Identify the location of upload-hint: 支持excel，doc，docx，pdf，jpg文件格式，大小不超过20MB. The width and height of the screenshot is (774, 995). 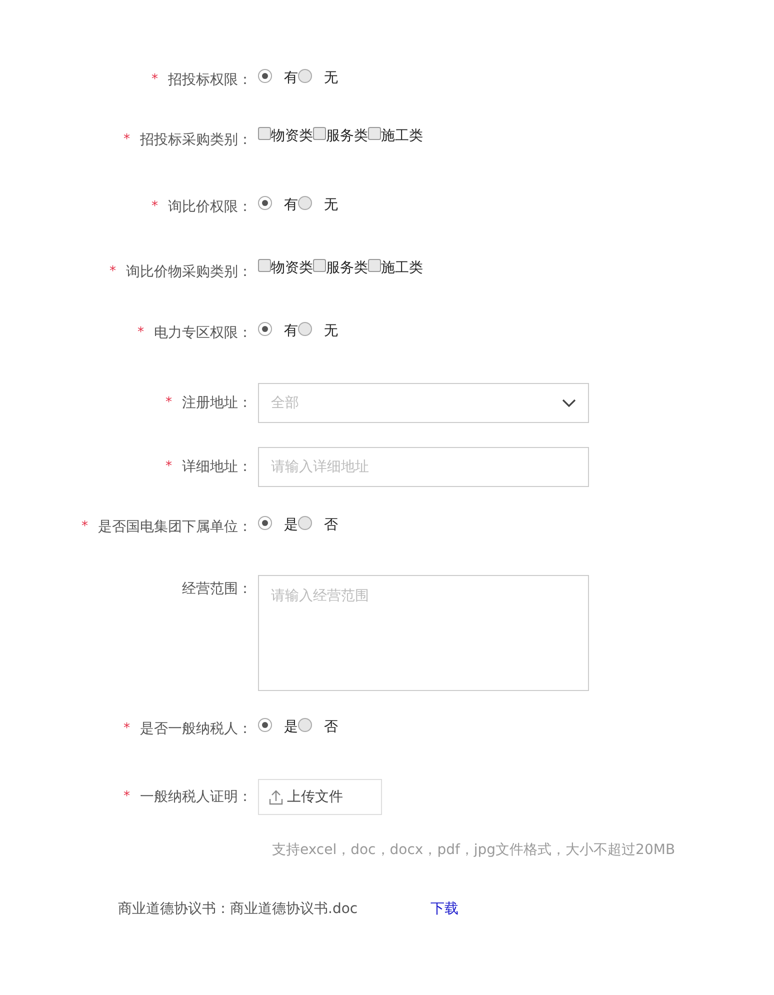
(474, 850).